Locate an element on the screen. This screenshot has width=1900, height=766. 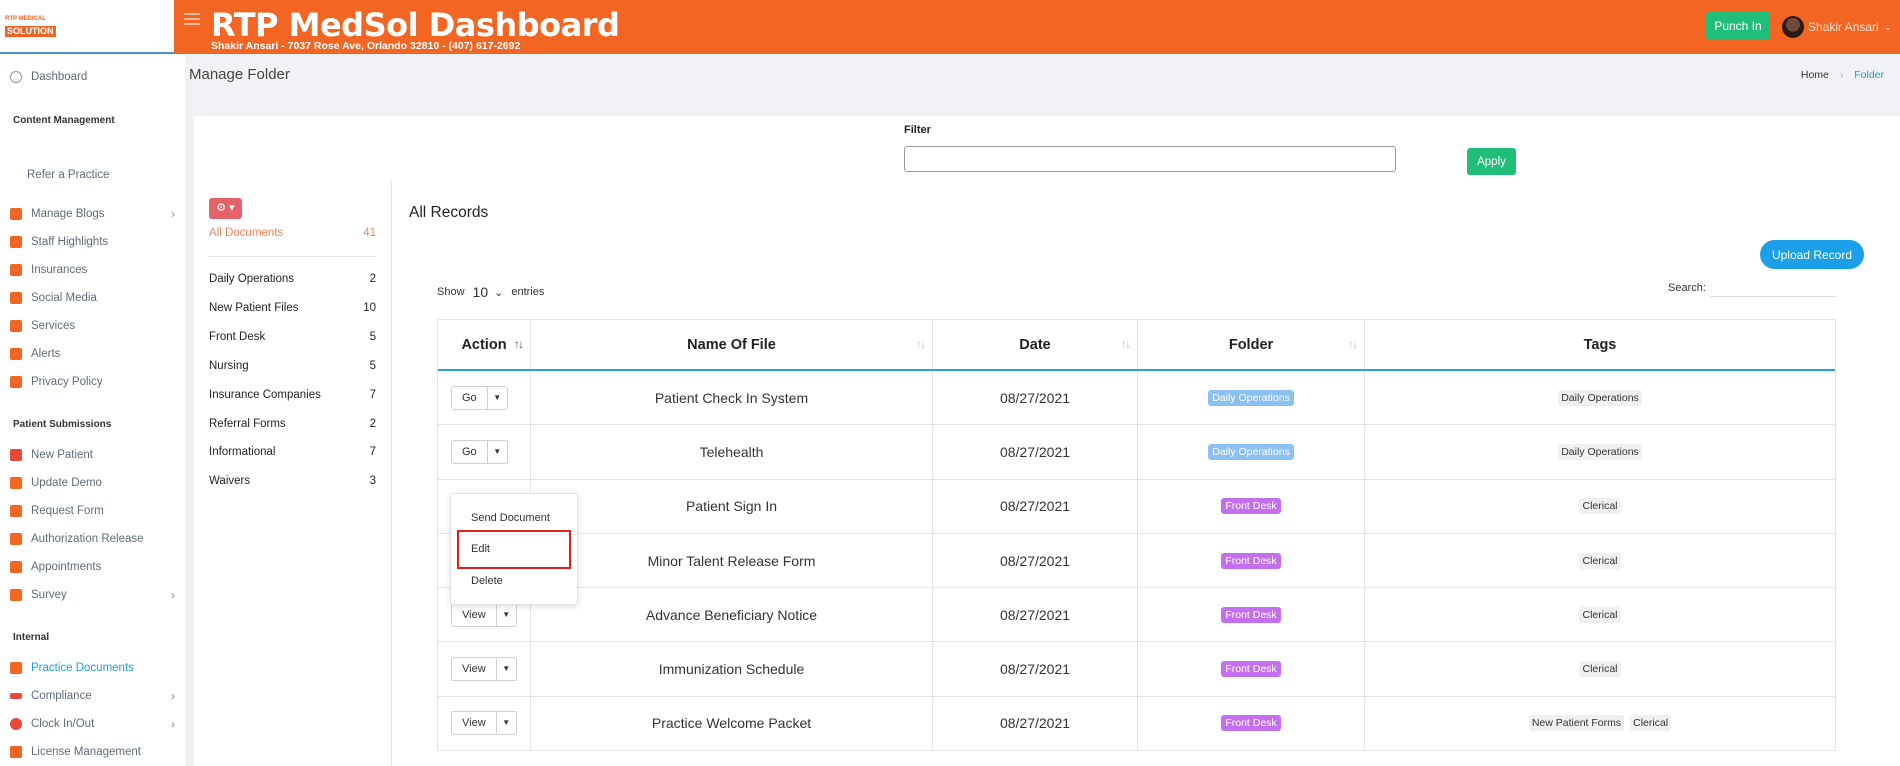
page-title: Manage Folder is located at coordinates (239, 74).